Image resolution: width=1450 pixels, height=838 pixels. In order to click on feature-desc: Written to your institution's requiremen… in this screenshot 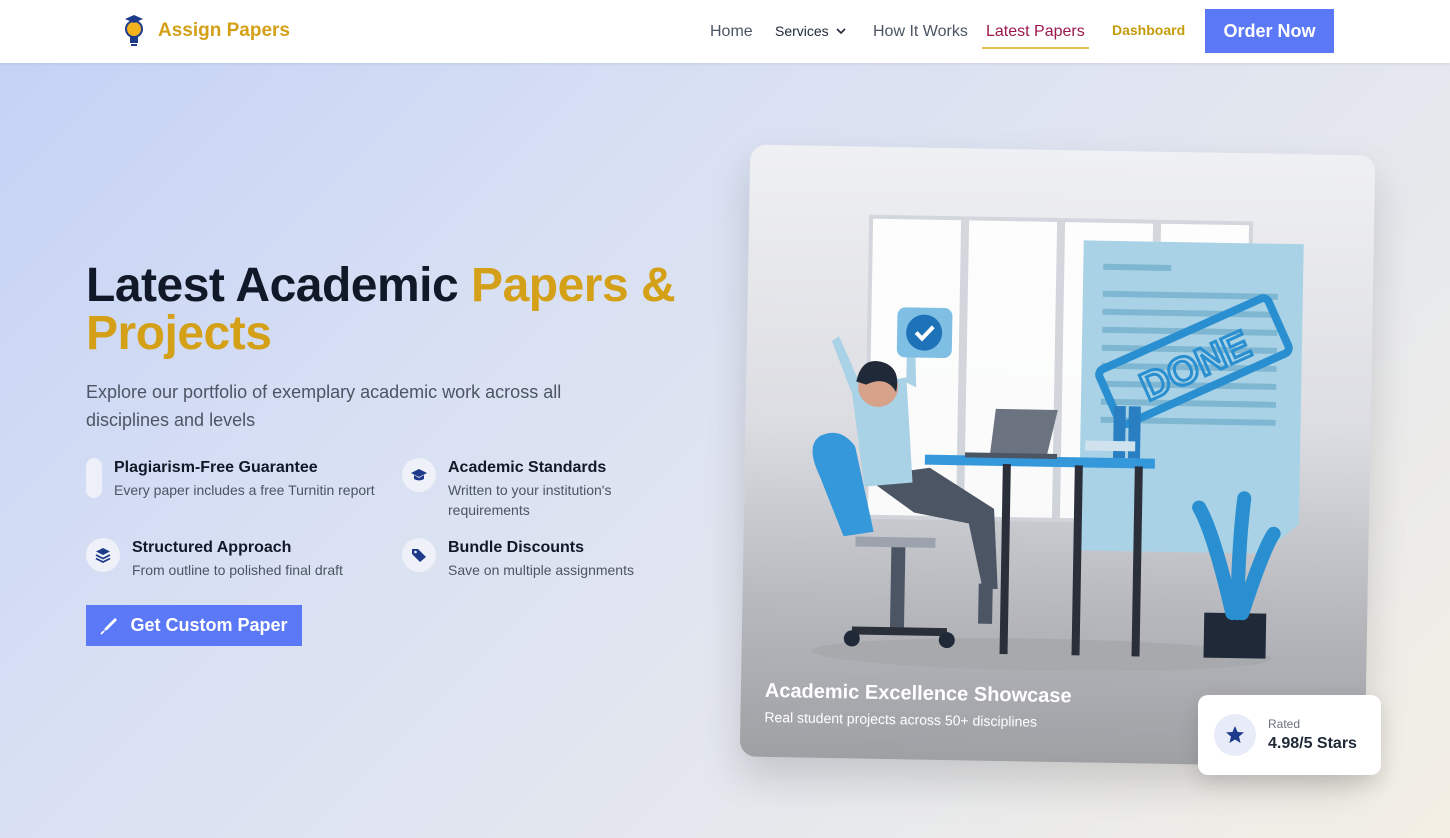, I will do `click(530, 500)`.